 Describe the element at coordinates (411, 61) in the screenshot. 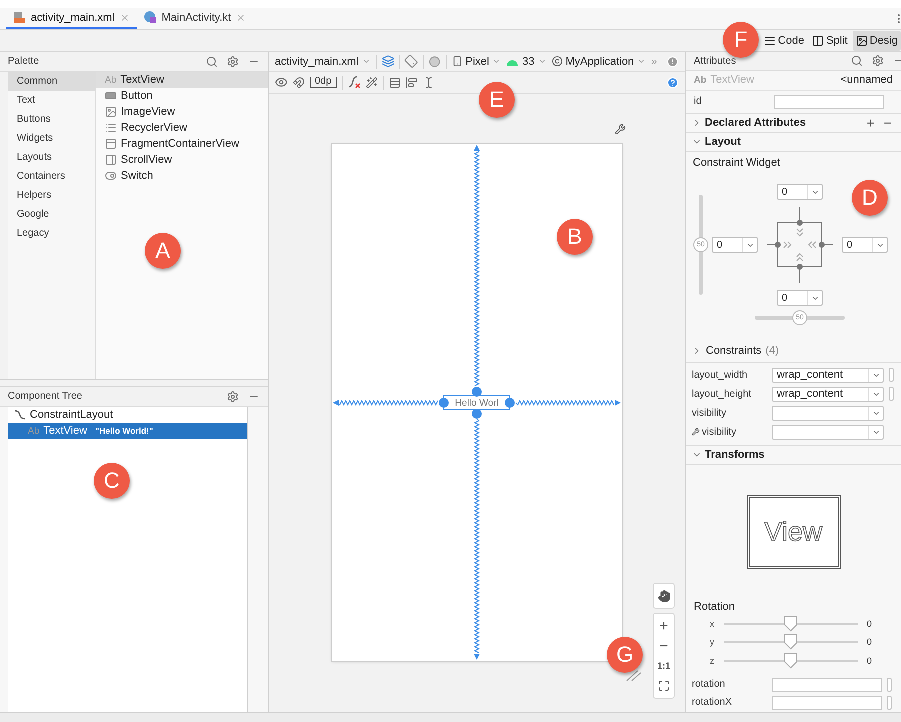

I see `orientation-icon` at that location.